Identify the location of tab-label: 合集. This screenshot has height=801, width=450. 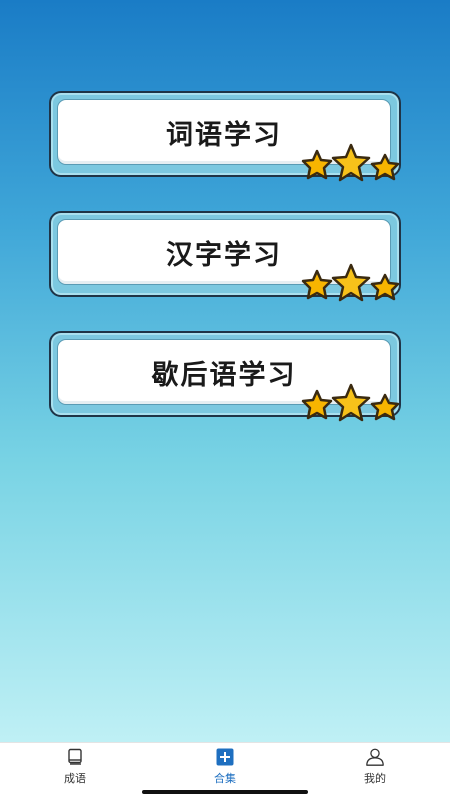
(225, 778).